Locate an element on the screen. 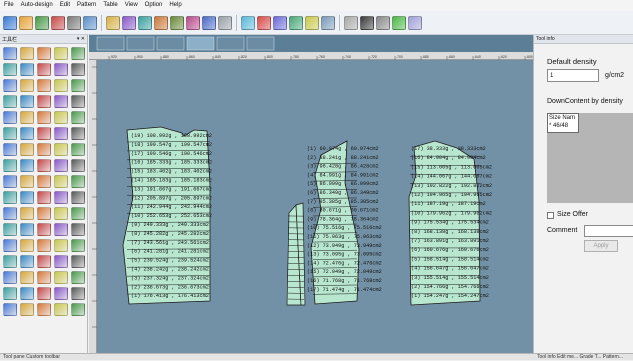 Image resolution: width=633 pixels, height=361 pixels. toolbar-tool-25-icon is located at coordinates (415, 23).